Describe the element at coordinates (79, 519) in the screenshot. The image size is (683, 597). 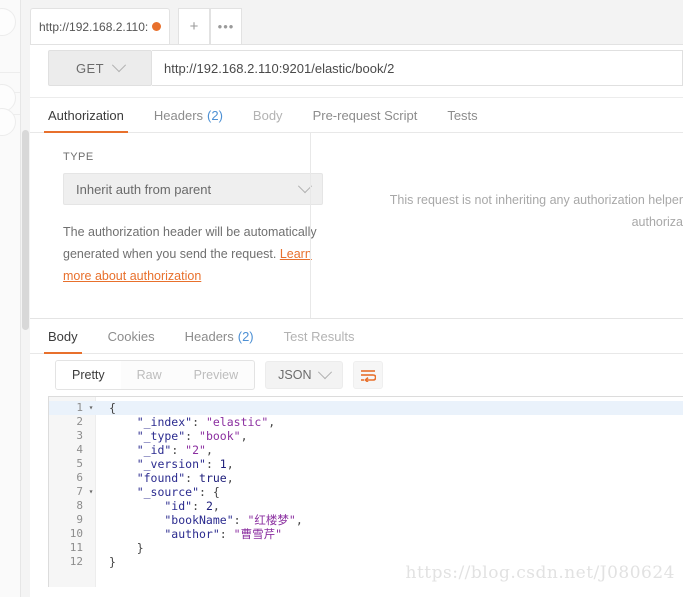
I see `line-number: 9` at that location.